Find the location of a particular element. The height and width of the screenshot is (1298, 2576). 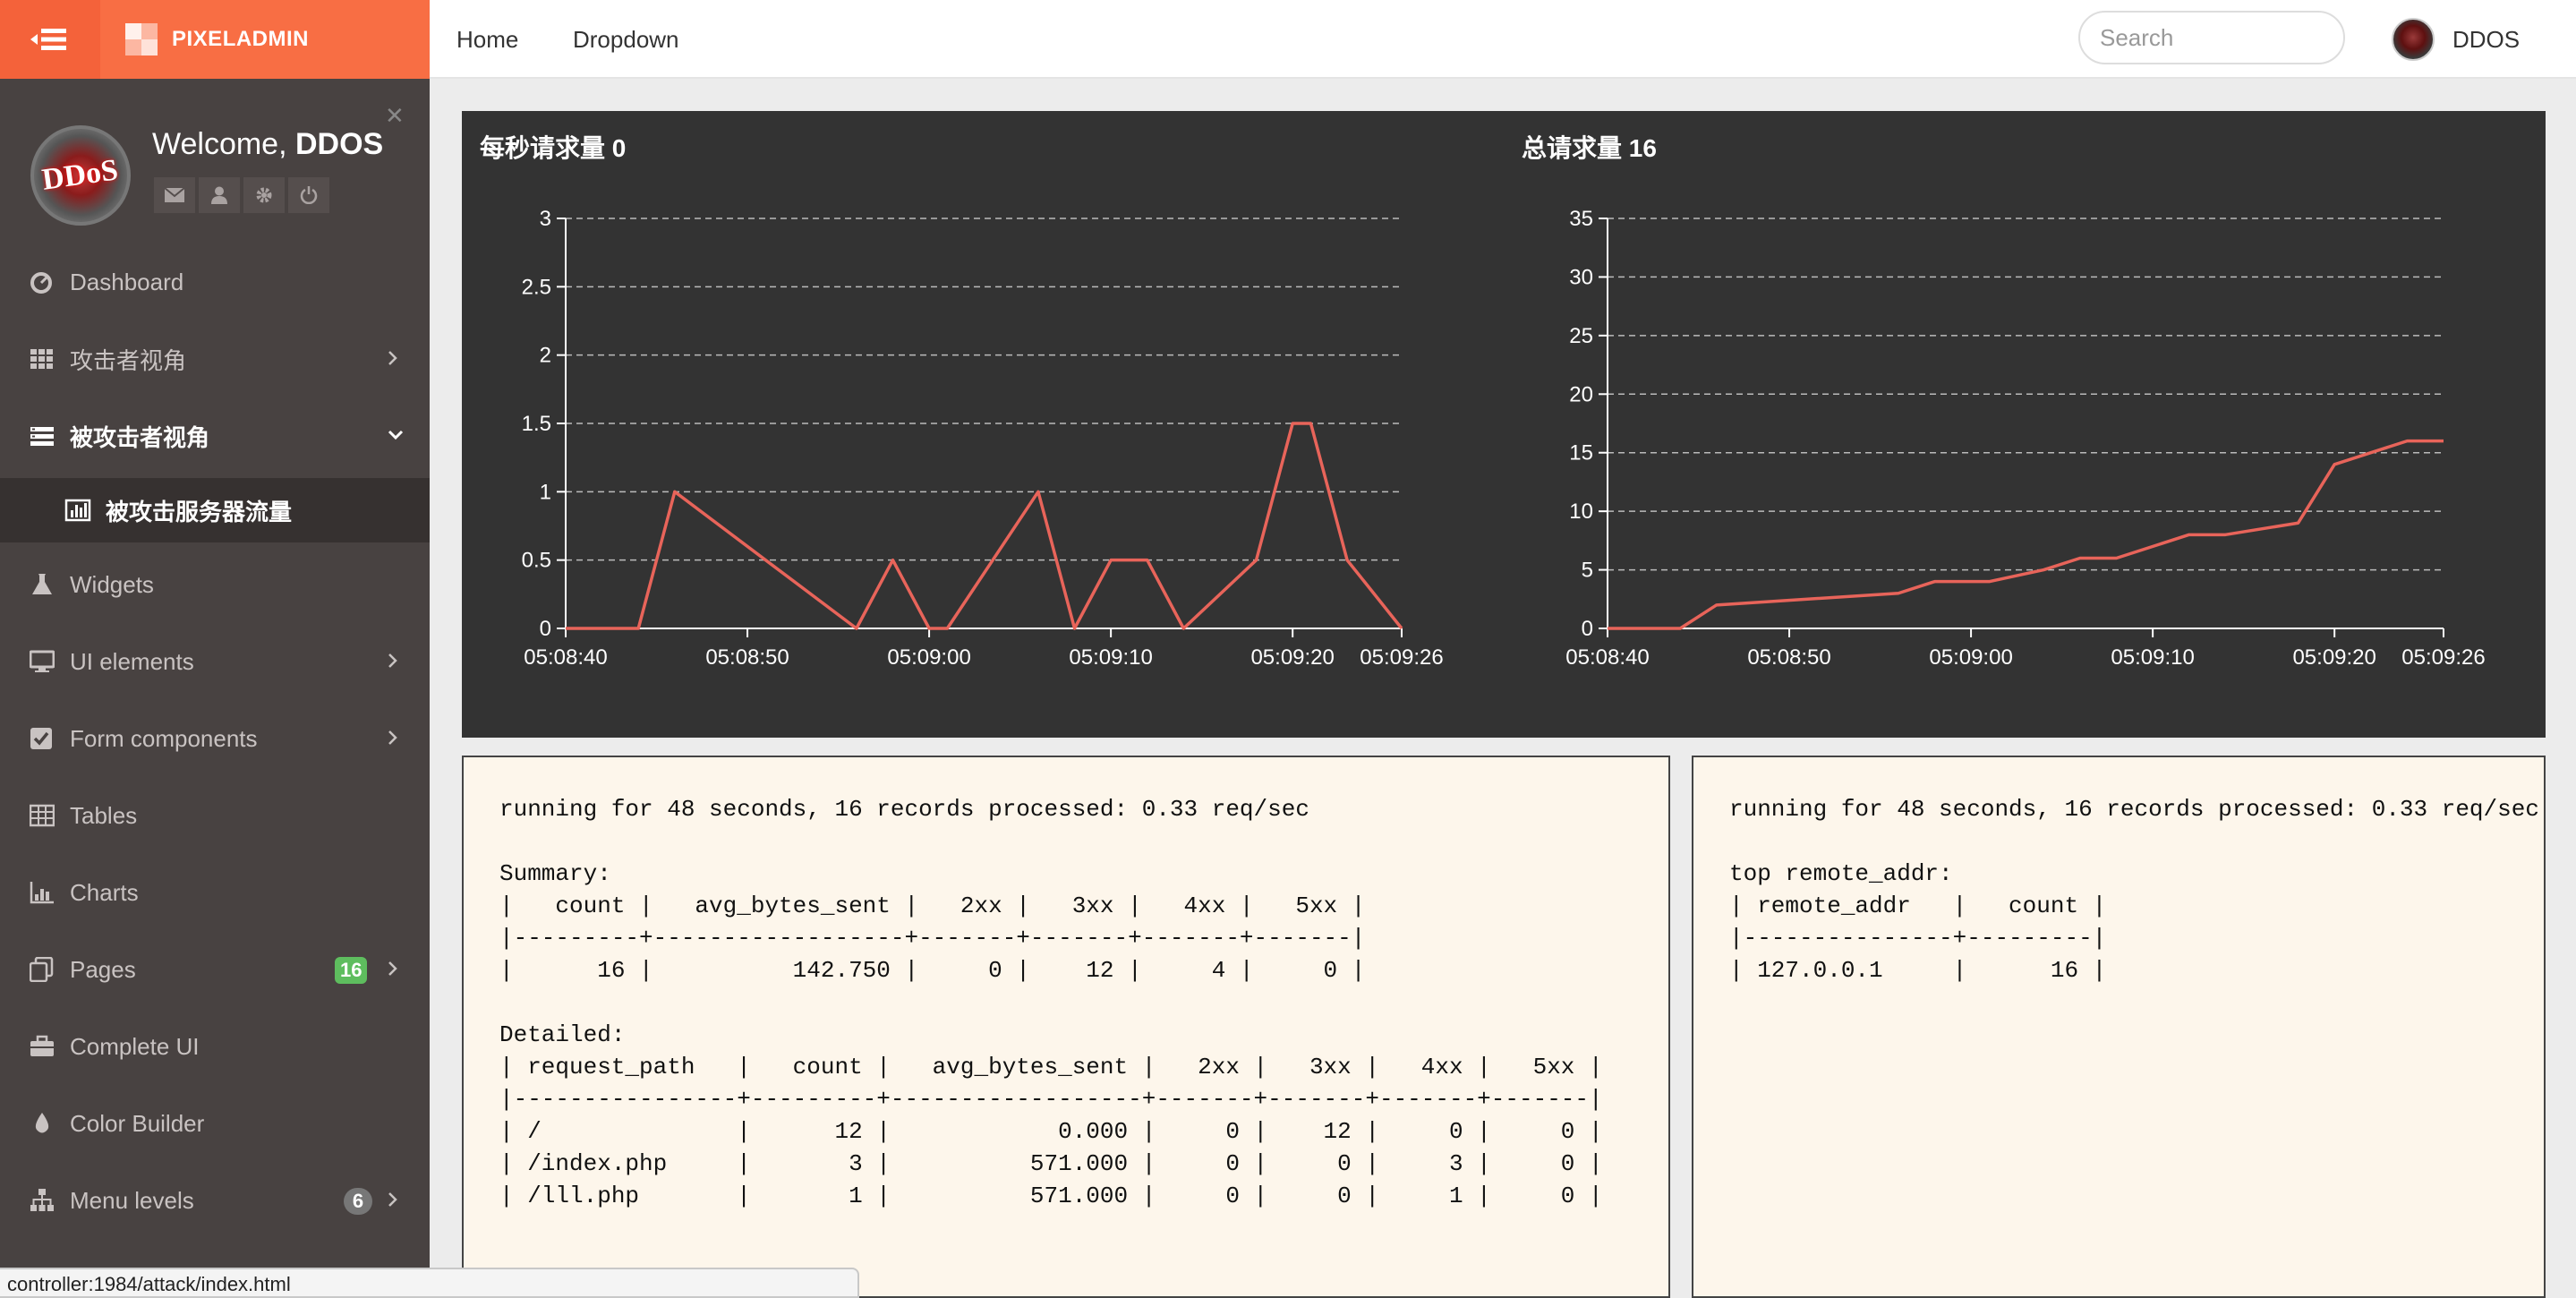

user-icon is located at coordinates (219, 195).